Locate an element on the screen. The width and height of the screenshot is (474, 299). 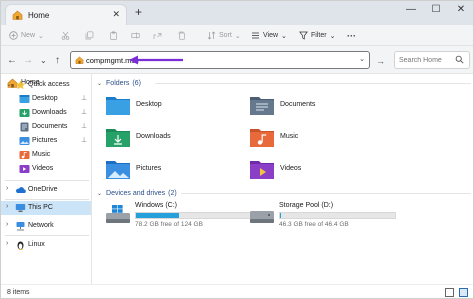
sidebar-item-label: Desktop is located at coordinates (45, 98).